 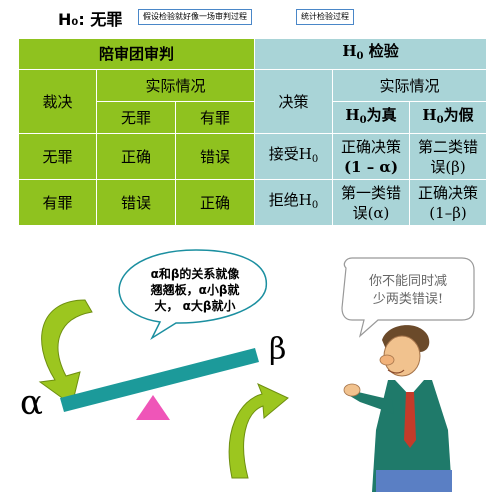 What do you see at coordinates (31, 403) in the screenshot?
I see `alpha-label: α` at bounding box center [31, 403].